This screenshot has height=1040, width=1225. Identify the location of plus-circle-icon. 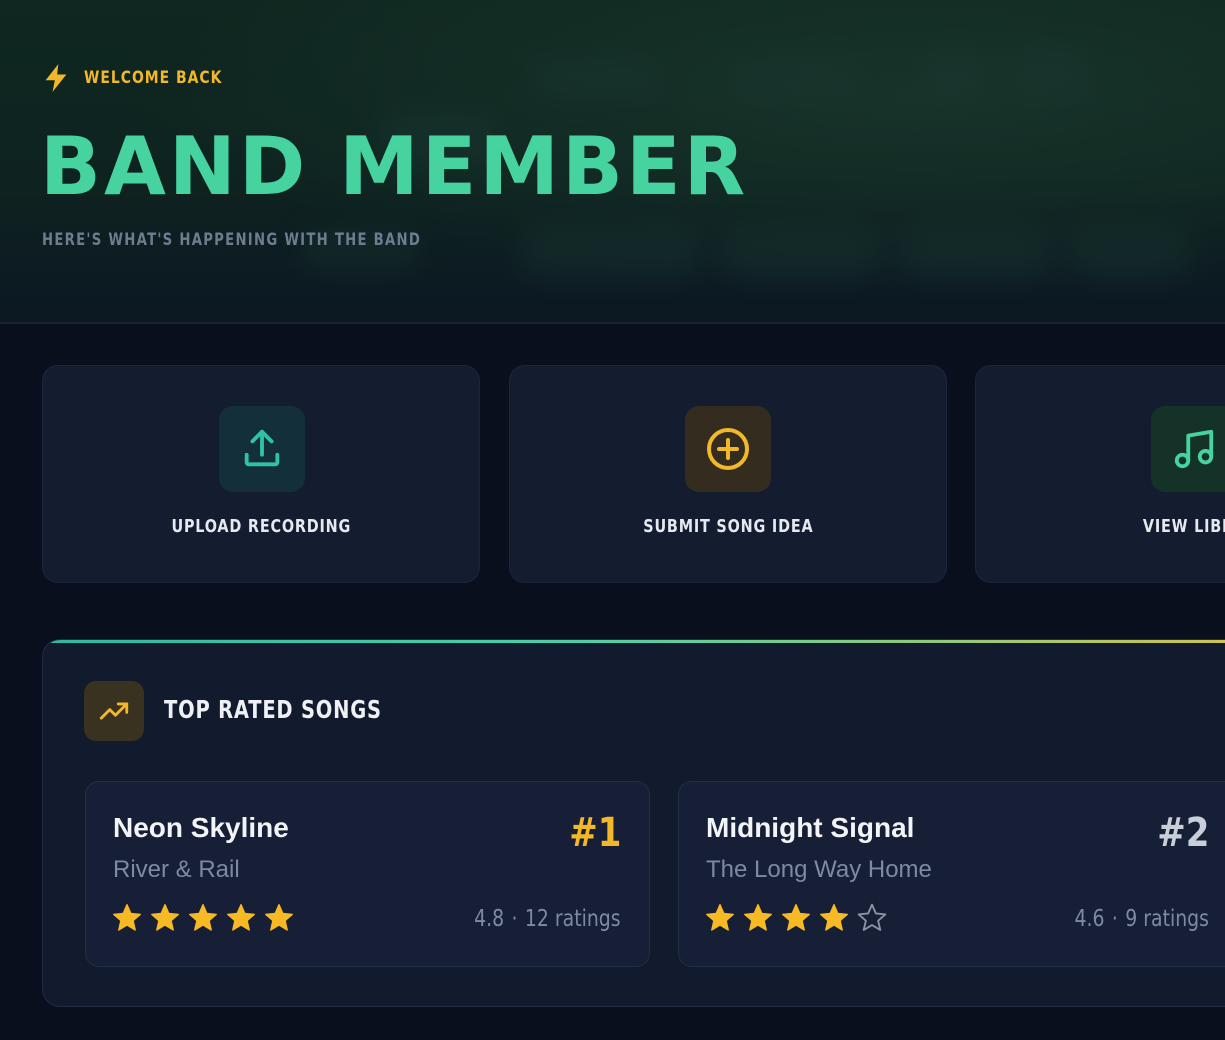
(728, 449).